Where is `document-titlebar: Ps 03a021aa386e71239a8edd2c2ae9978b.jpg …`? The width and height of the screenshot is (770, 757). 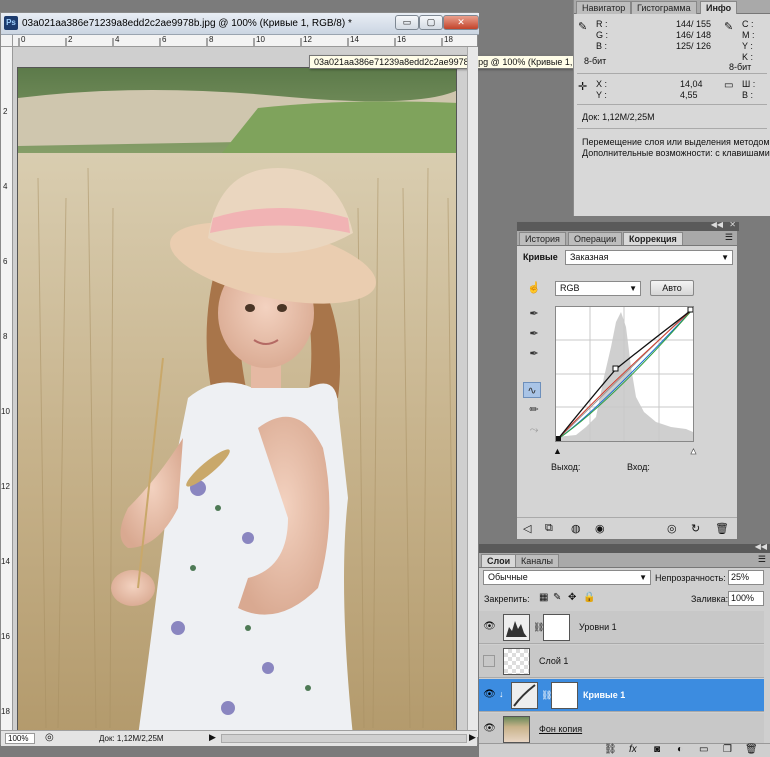
document-titlebar: Ps 03a021aa386e71239a8edd2c2ae9978b.jpg … is located at coordinates (240, 24).